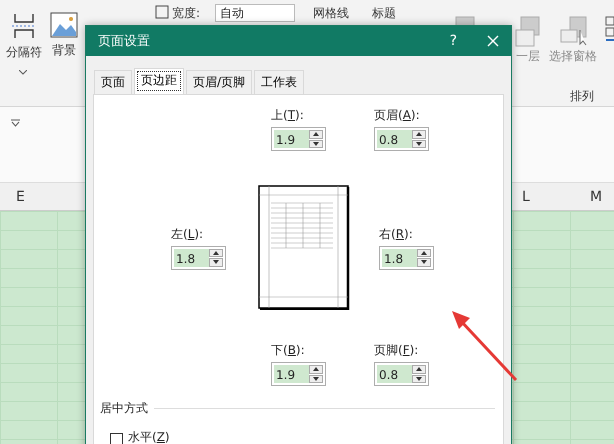 The width and height of the screenshot is (614, 444). I want to click on left-margin-spinner: 1.8, so click(198, 258).